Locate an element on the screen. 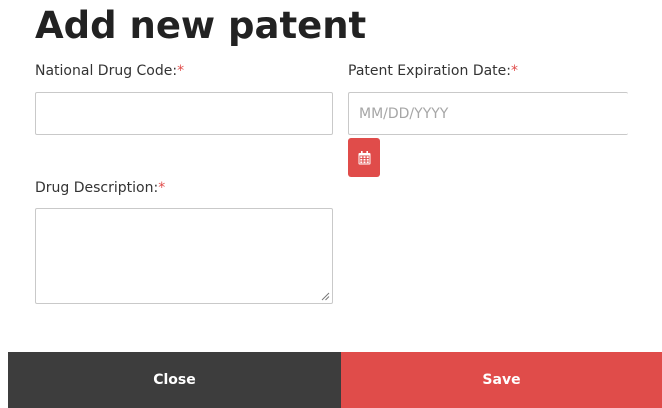  expiration-date-input is located at coordinates (488, 113).